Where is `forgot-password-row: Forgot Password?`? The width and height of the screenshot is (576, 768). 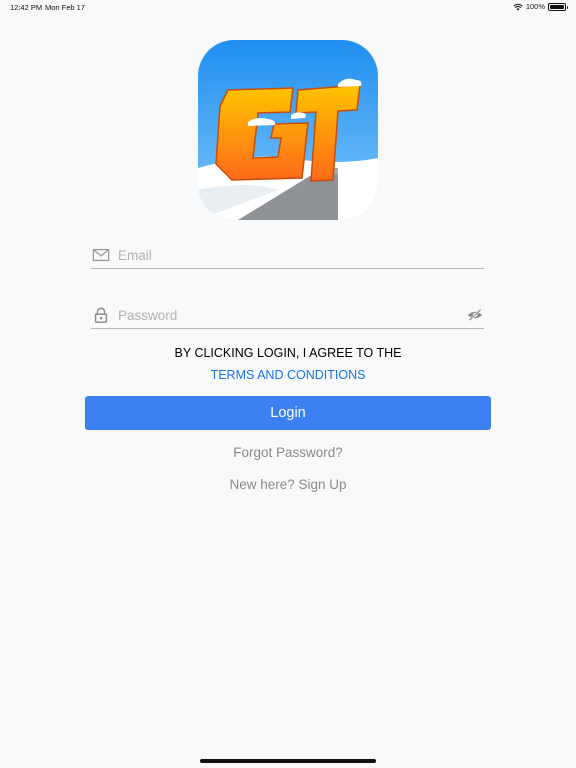
forgot-password-row: Forgot Password? is located at coordinates (288, 452).